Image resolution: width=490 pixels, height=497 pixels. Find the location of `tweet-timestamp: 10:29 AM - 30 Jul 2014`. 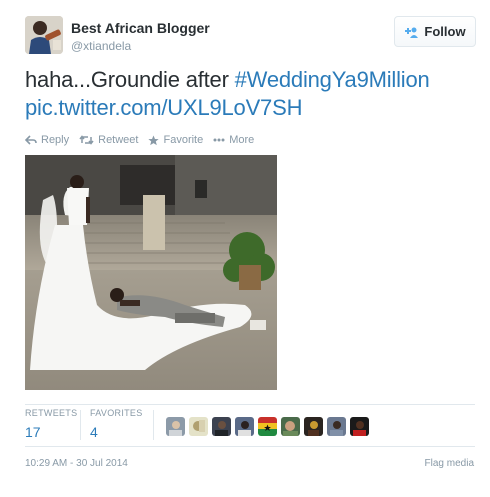

tweet-timestamp: 10:29 AM - 30 Jul 2014 is located at coordinates (76, 463).